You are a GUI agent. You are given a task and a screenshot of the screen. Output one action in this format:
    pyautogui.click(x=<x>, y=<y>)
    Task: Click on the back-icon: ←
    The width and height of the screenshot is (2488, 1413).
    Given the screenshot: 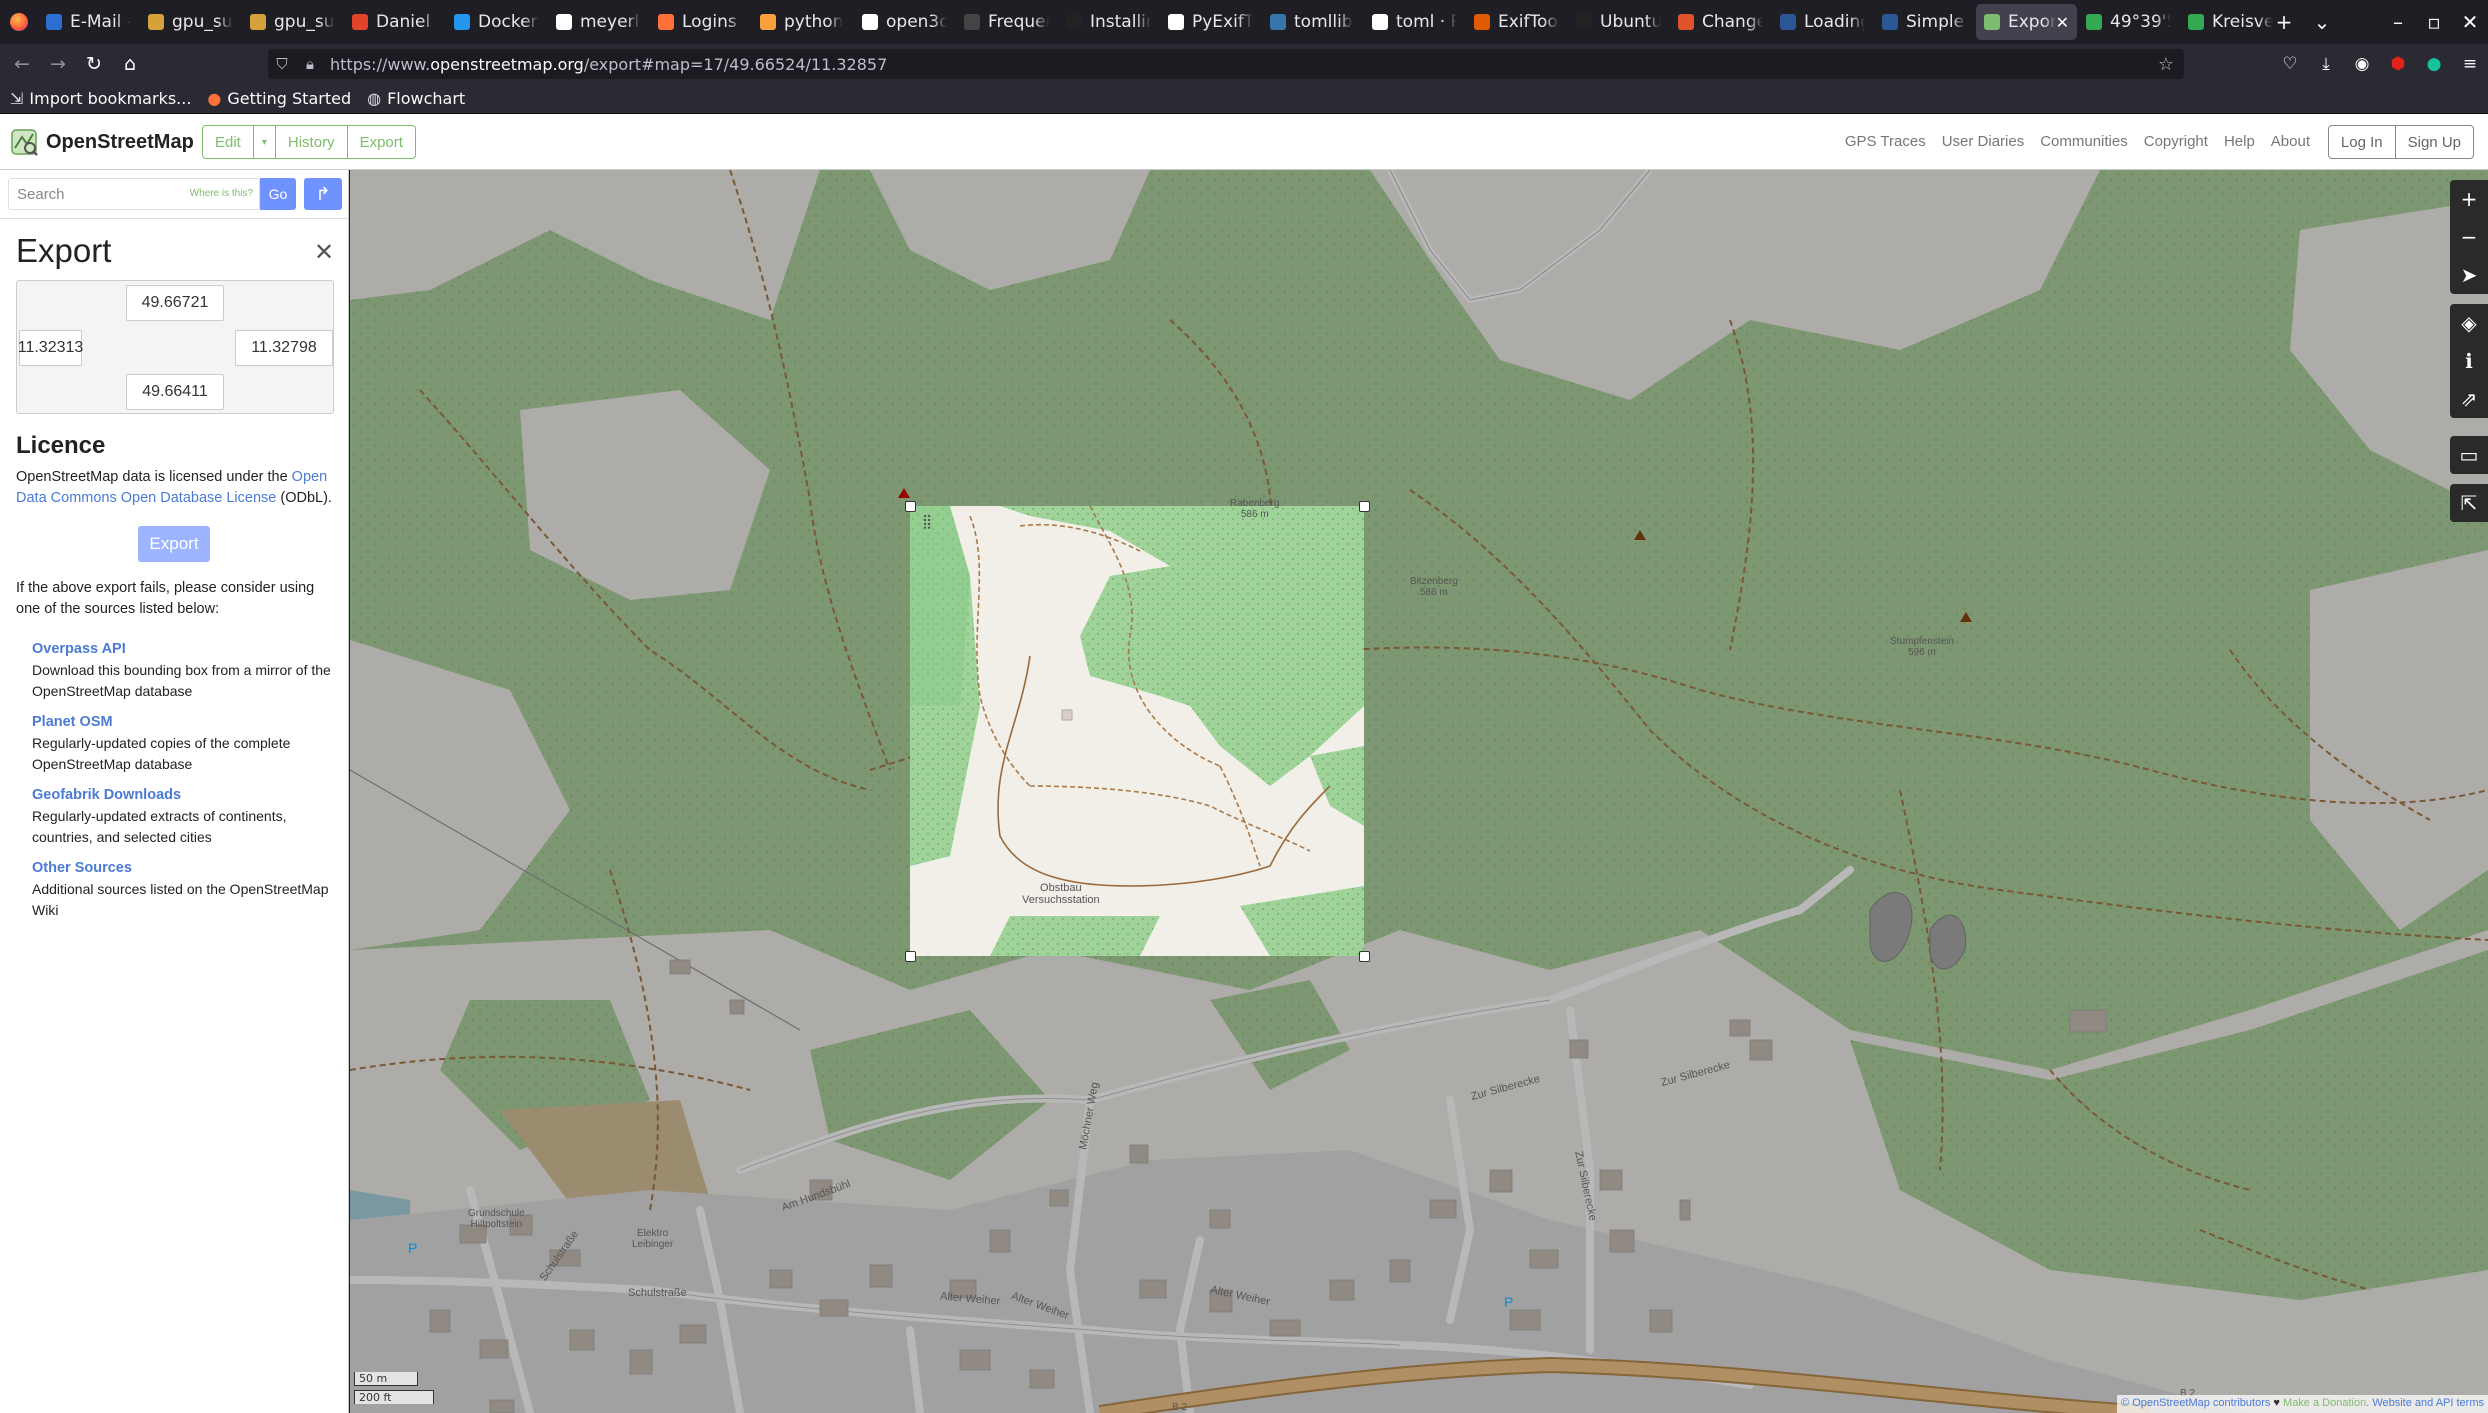 What is the action you would take?
    pyautogui.click(x=22, y=64)
    